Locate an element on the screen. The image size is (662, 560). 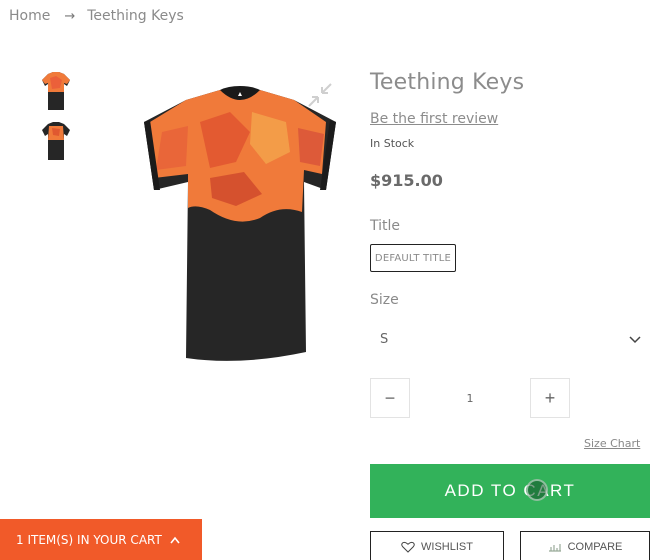
quantity-stepper: − 1 + is located at coordinates (470, 398).